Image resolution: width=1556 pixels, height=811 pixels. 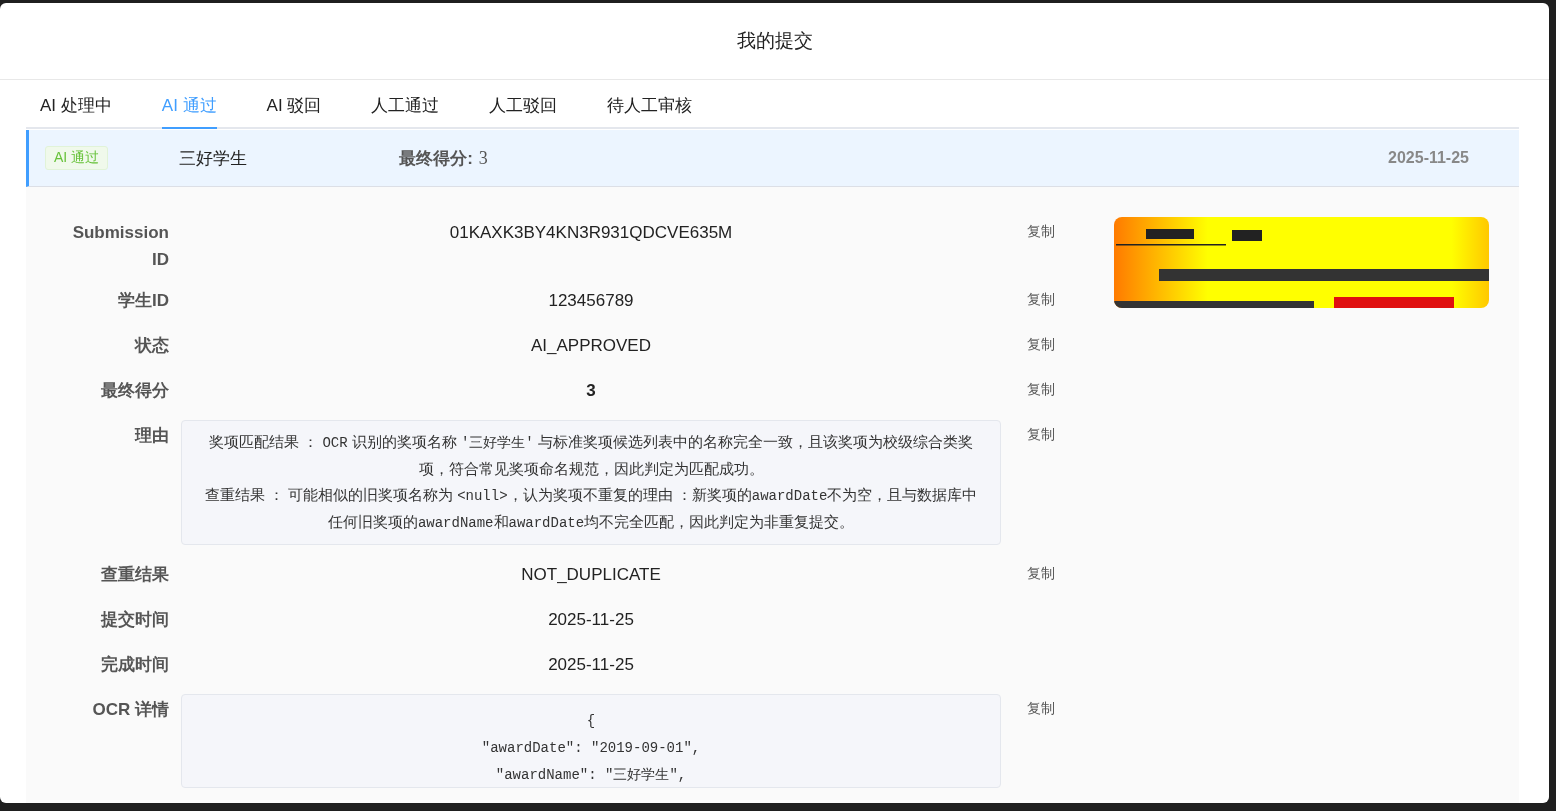 I want to click on dialog-title: 我的提交, so click(x=774, y=41).